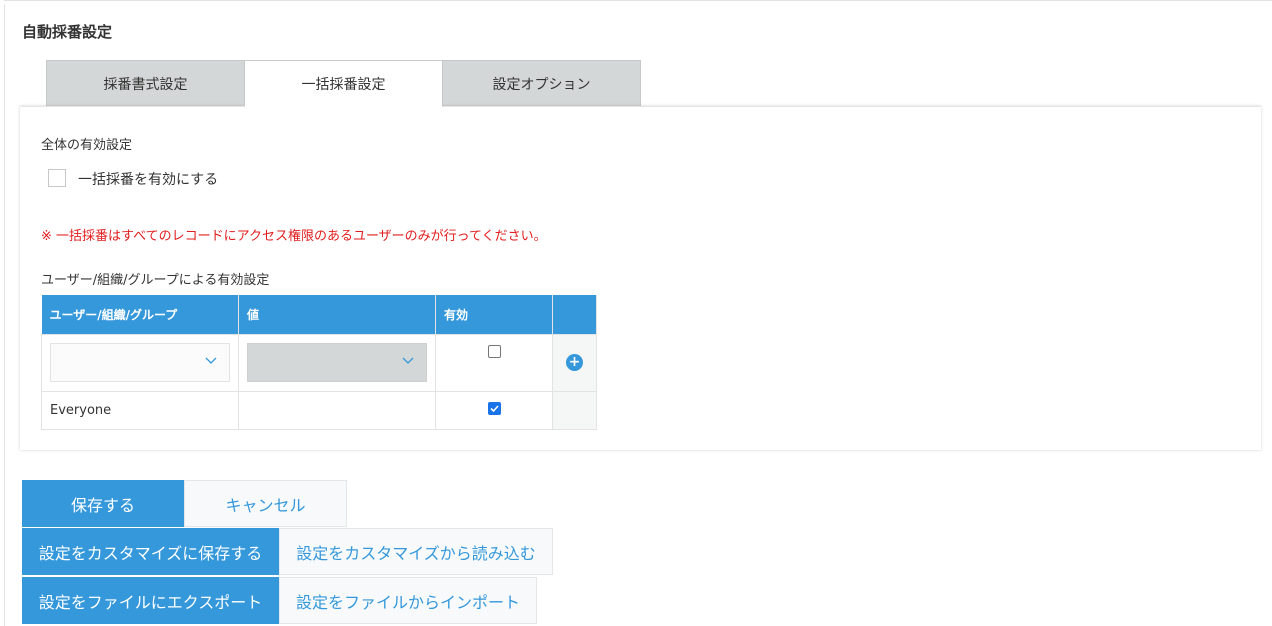 The image size is (1272, 626). What do you see at coordinates (638, 2) in the screenshot?
I see `top-border` at bounding box center [638, 2].